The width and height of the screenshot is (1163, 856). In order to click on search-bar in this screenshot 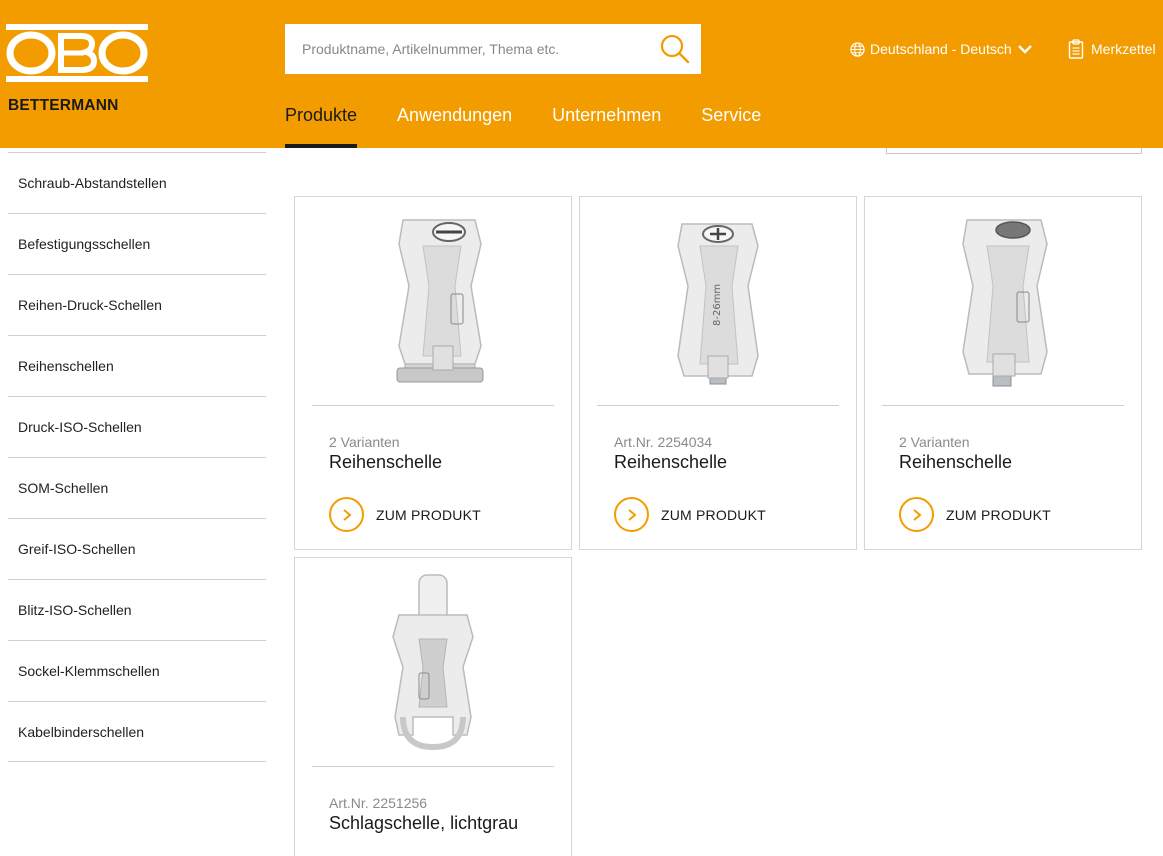, I will do `click(493, 49)`.